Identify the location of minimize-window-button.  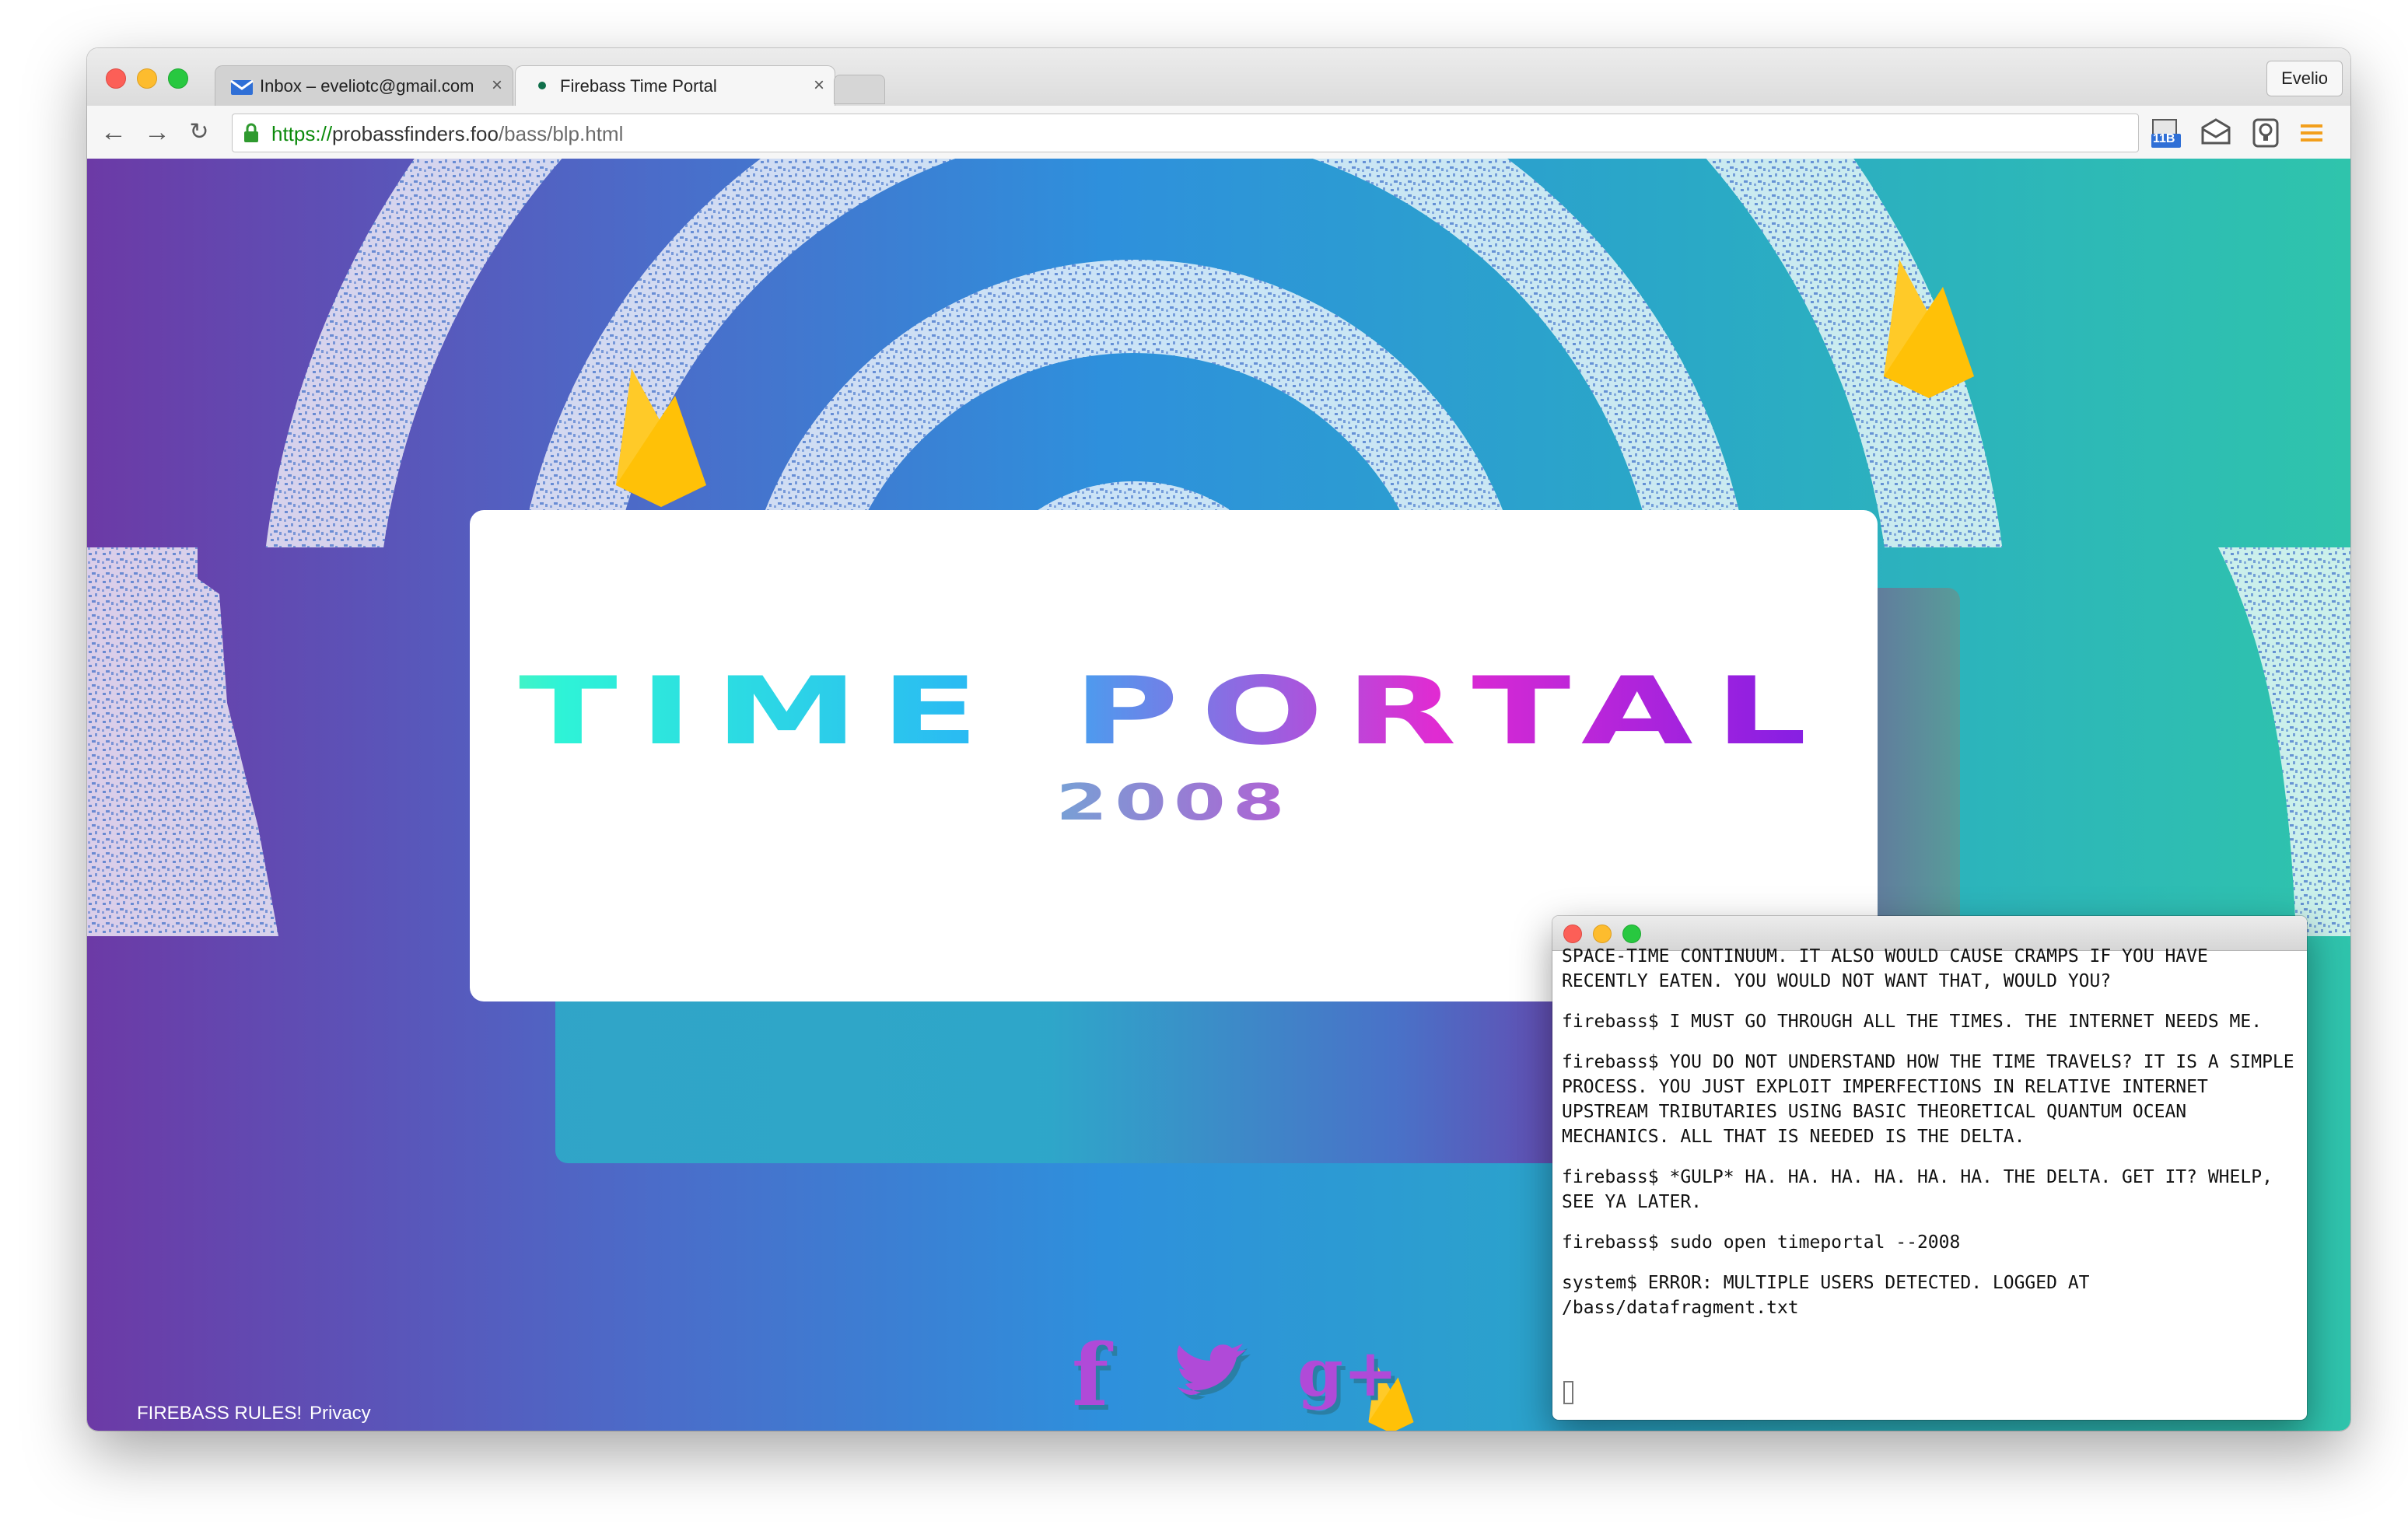
(147, 78).